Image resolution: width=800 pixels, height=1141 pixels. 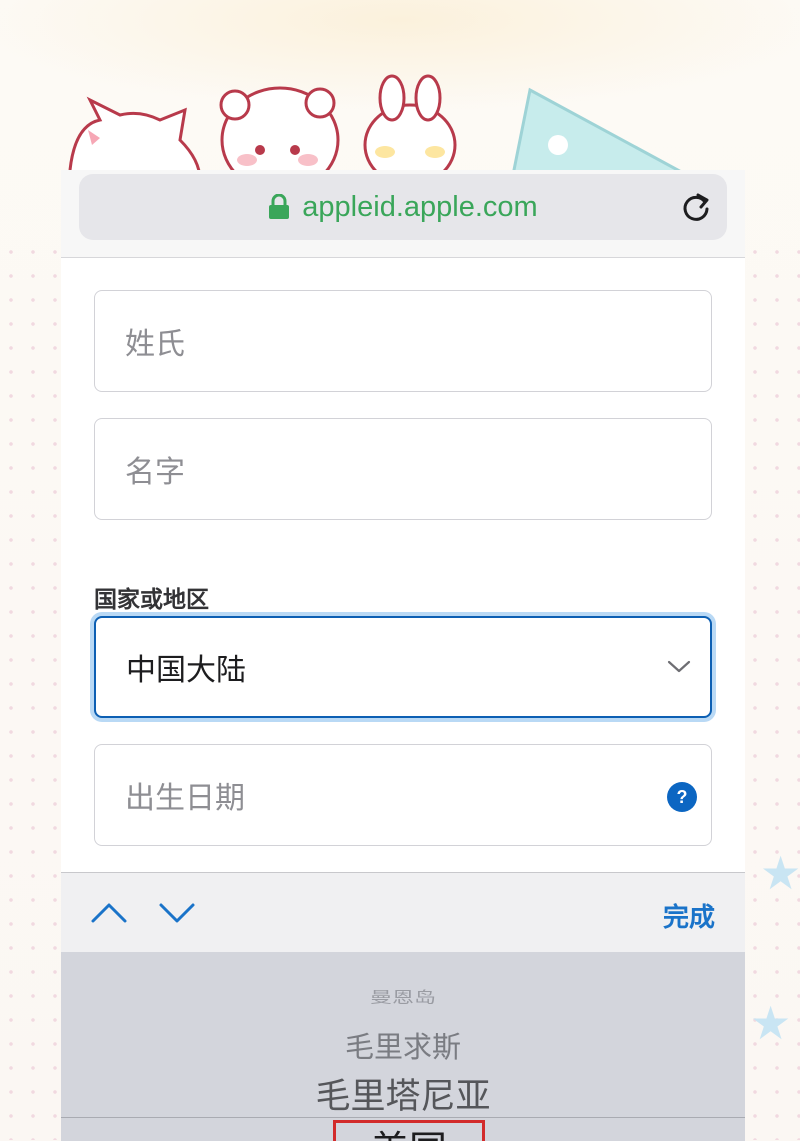 I want to click on reload-icon, so click(x=696, y=207).